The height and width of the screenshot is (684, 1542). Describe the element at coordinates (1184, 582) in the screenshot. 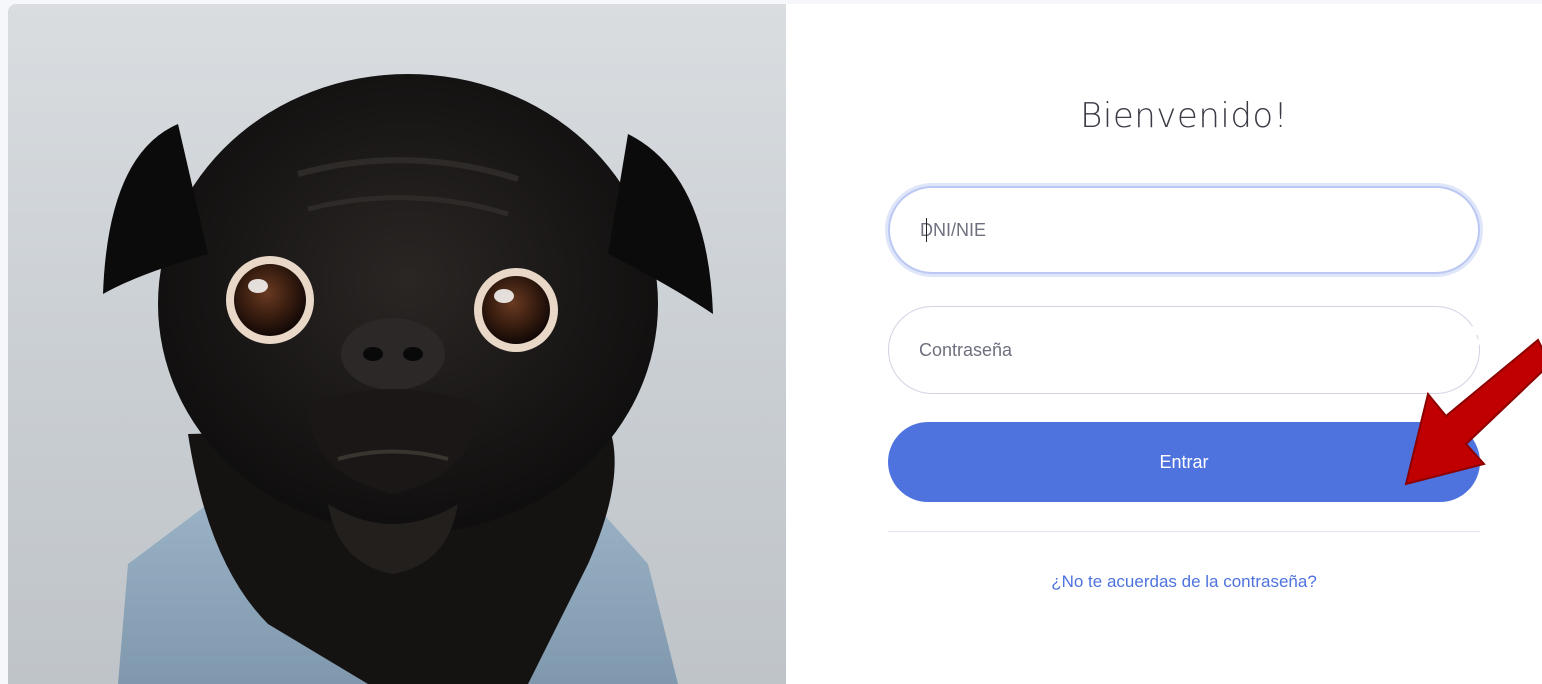

I see `forgot-password-link: ¿No te acuerdas de la contraseña?` at that location.